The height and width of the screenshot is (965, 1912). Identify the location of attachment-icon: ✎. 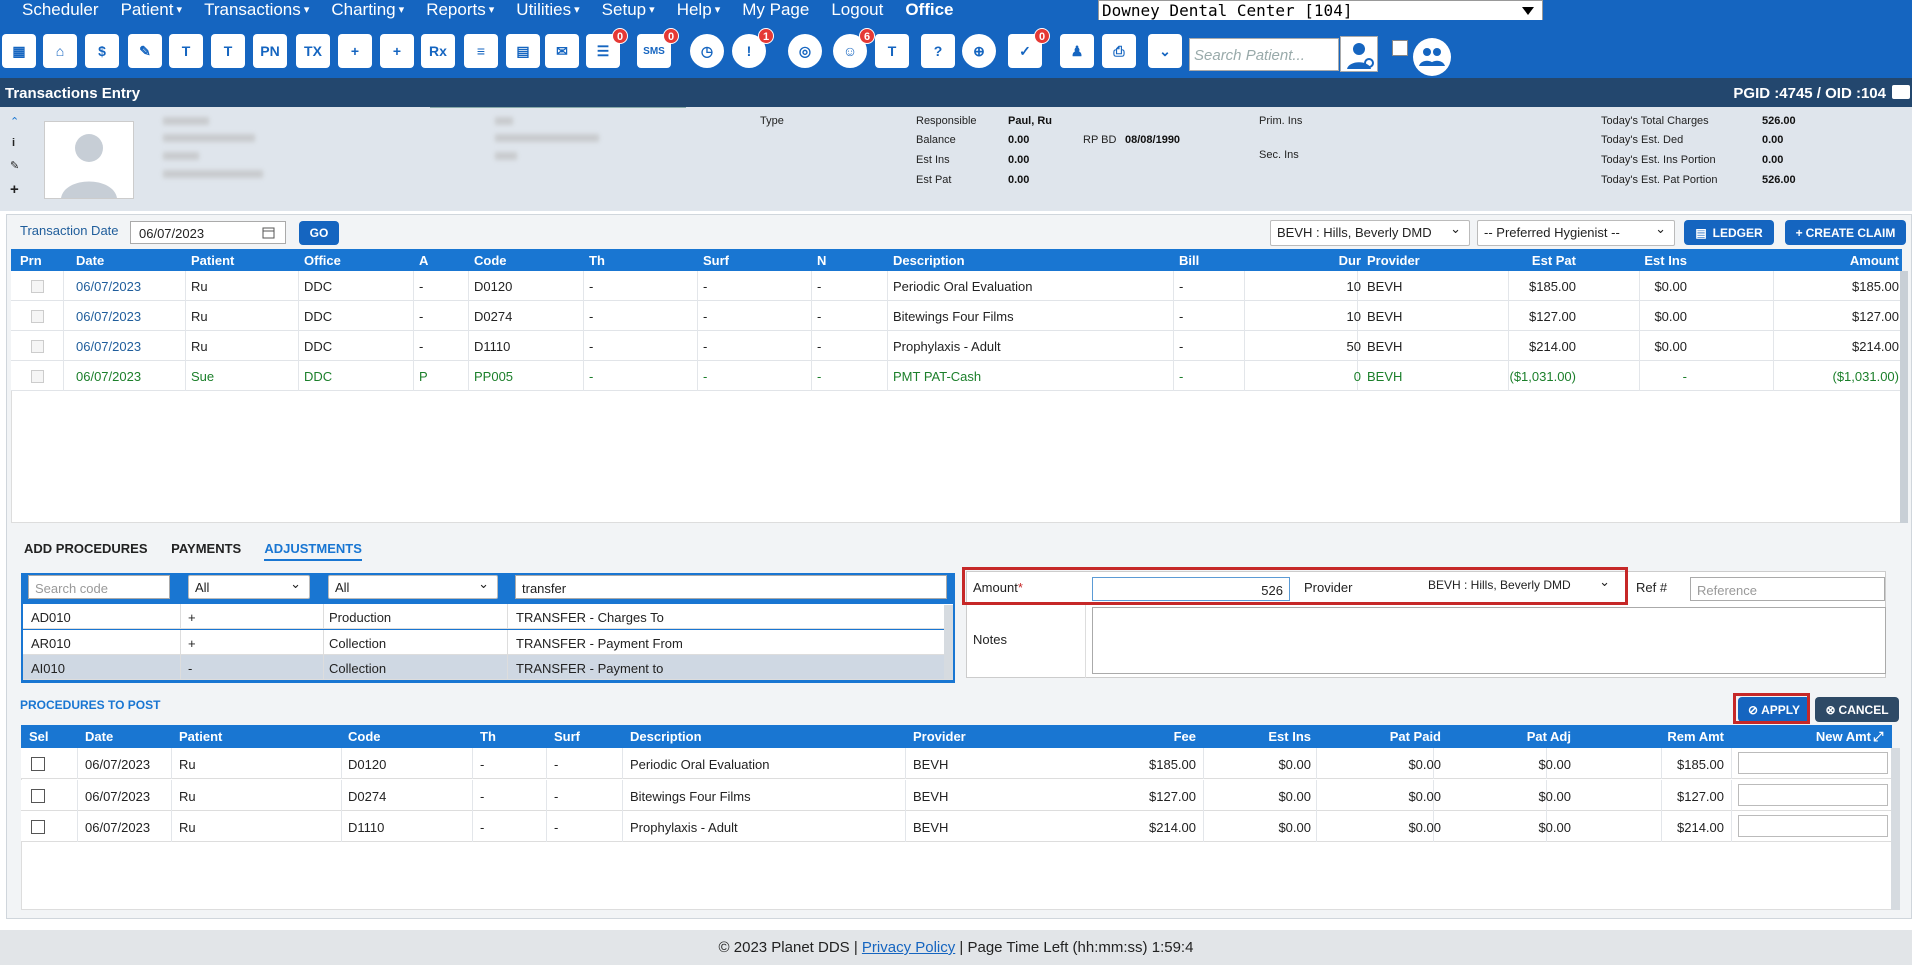
(14, 165).